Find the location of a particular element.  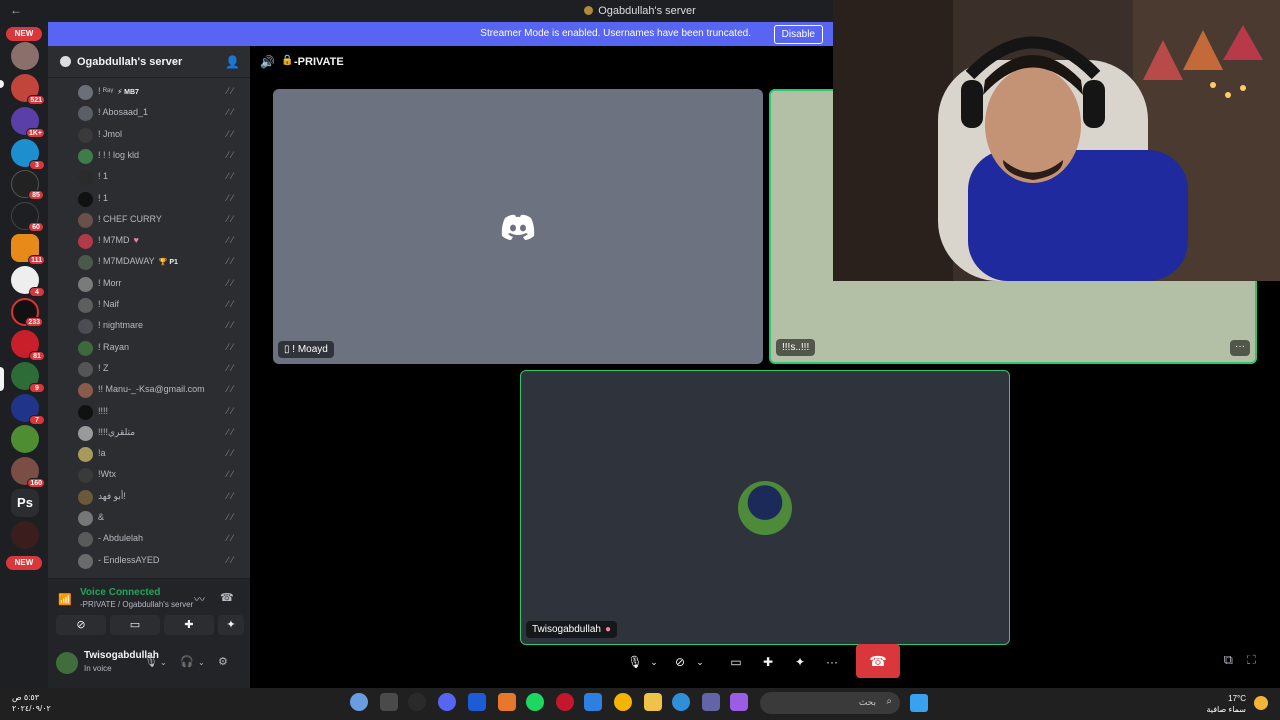

list-item: ! M7MDAWAY 🏆 P1 ⁄⁄ is located at coordinates (160, 262).